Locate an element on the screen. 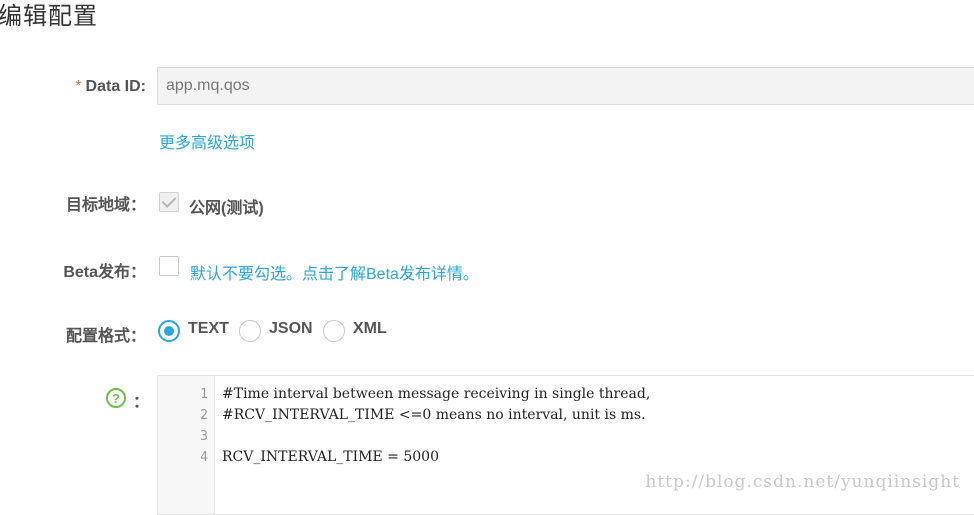 This screenshot has height=515, width=974. format-radio-xml is located at coordinates (334, 331).